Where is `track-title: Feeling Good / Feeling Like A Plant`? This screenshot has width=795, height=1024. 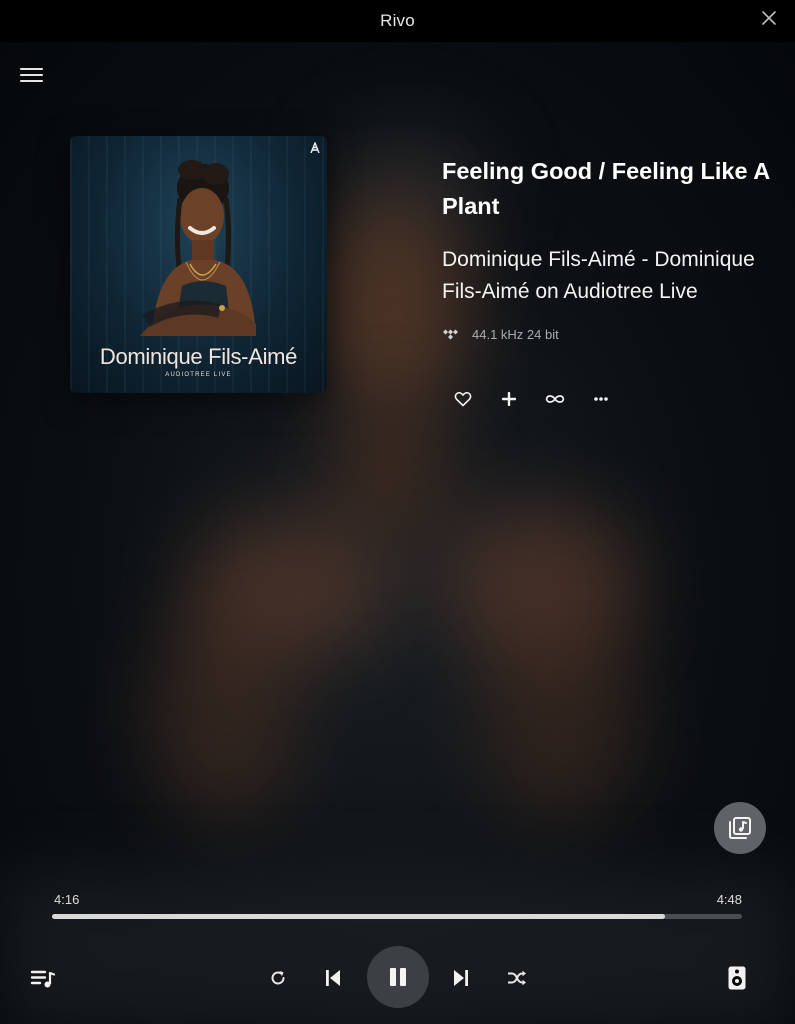 track-title: Feeling Good / Feeling Like A Plant is located at coordinates (606, 188).